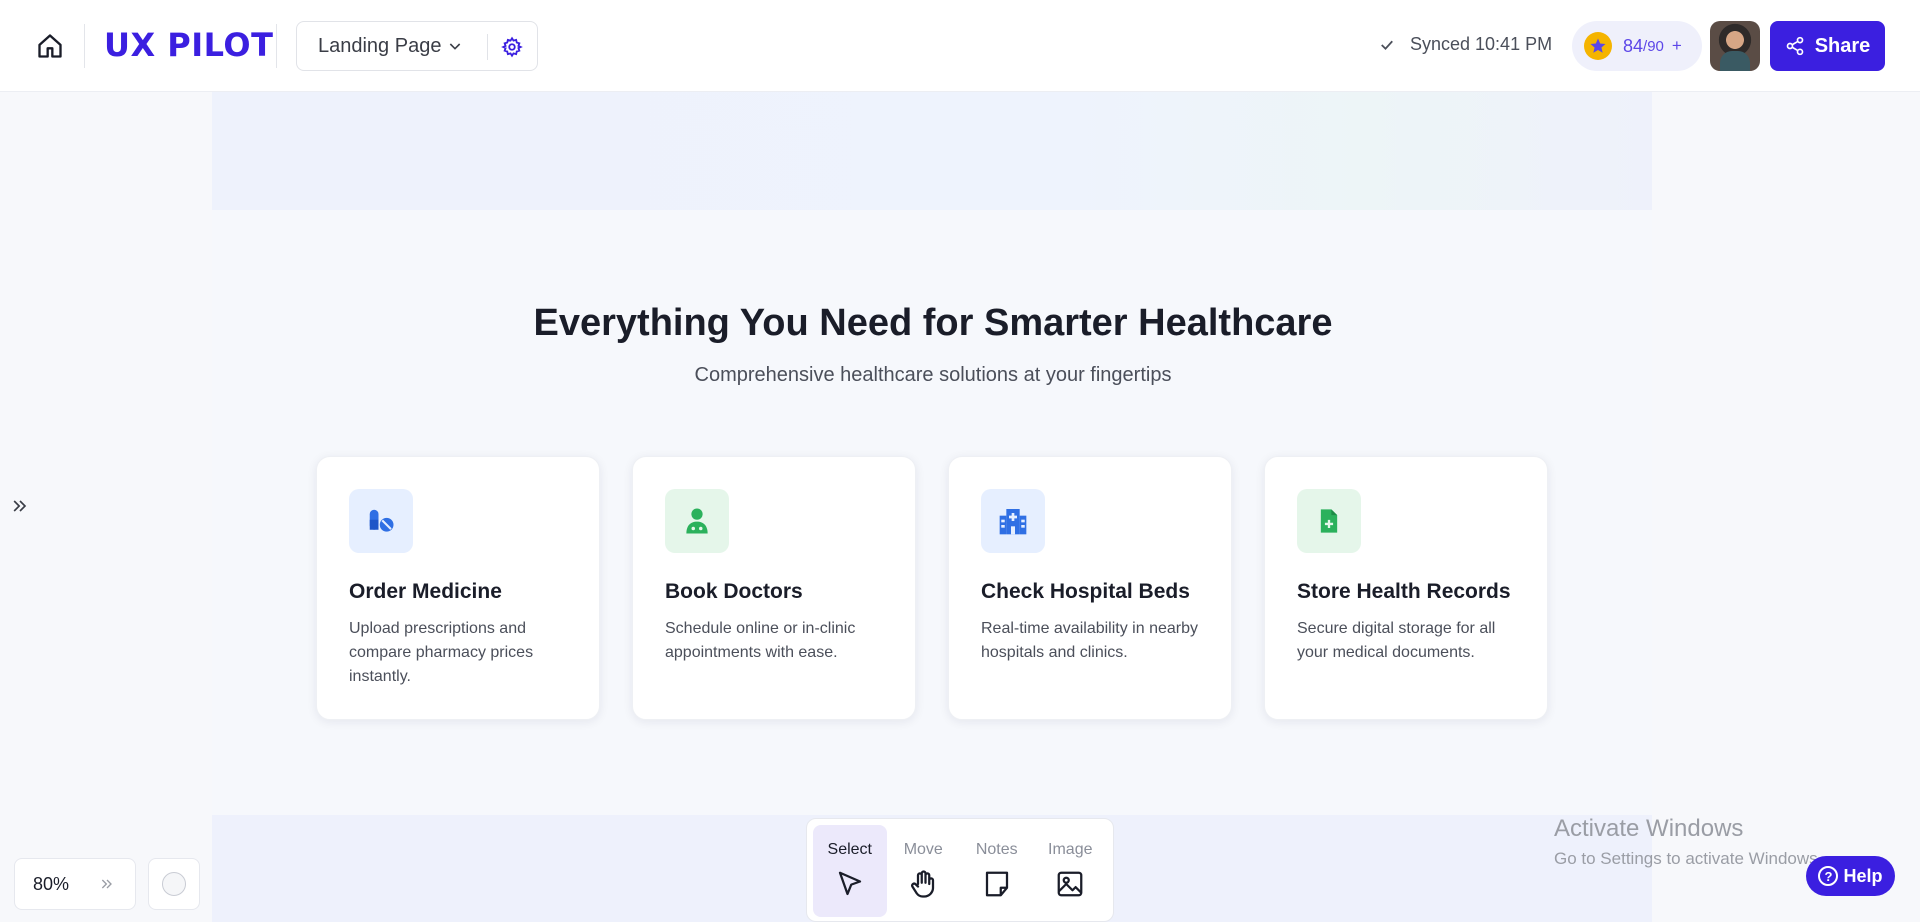 This screenshot has height=922, width=1920. Describe the element at coordinates (923, 884) in the screenshot. I see `hand-icon` at that location.